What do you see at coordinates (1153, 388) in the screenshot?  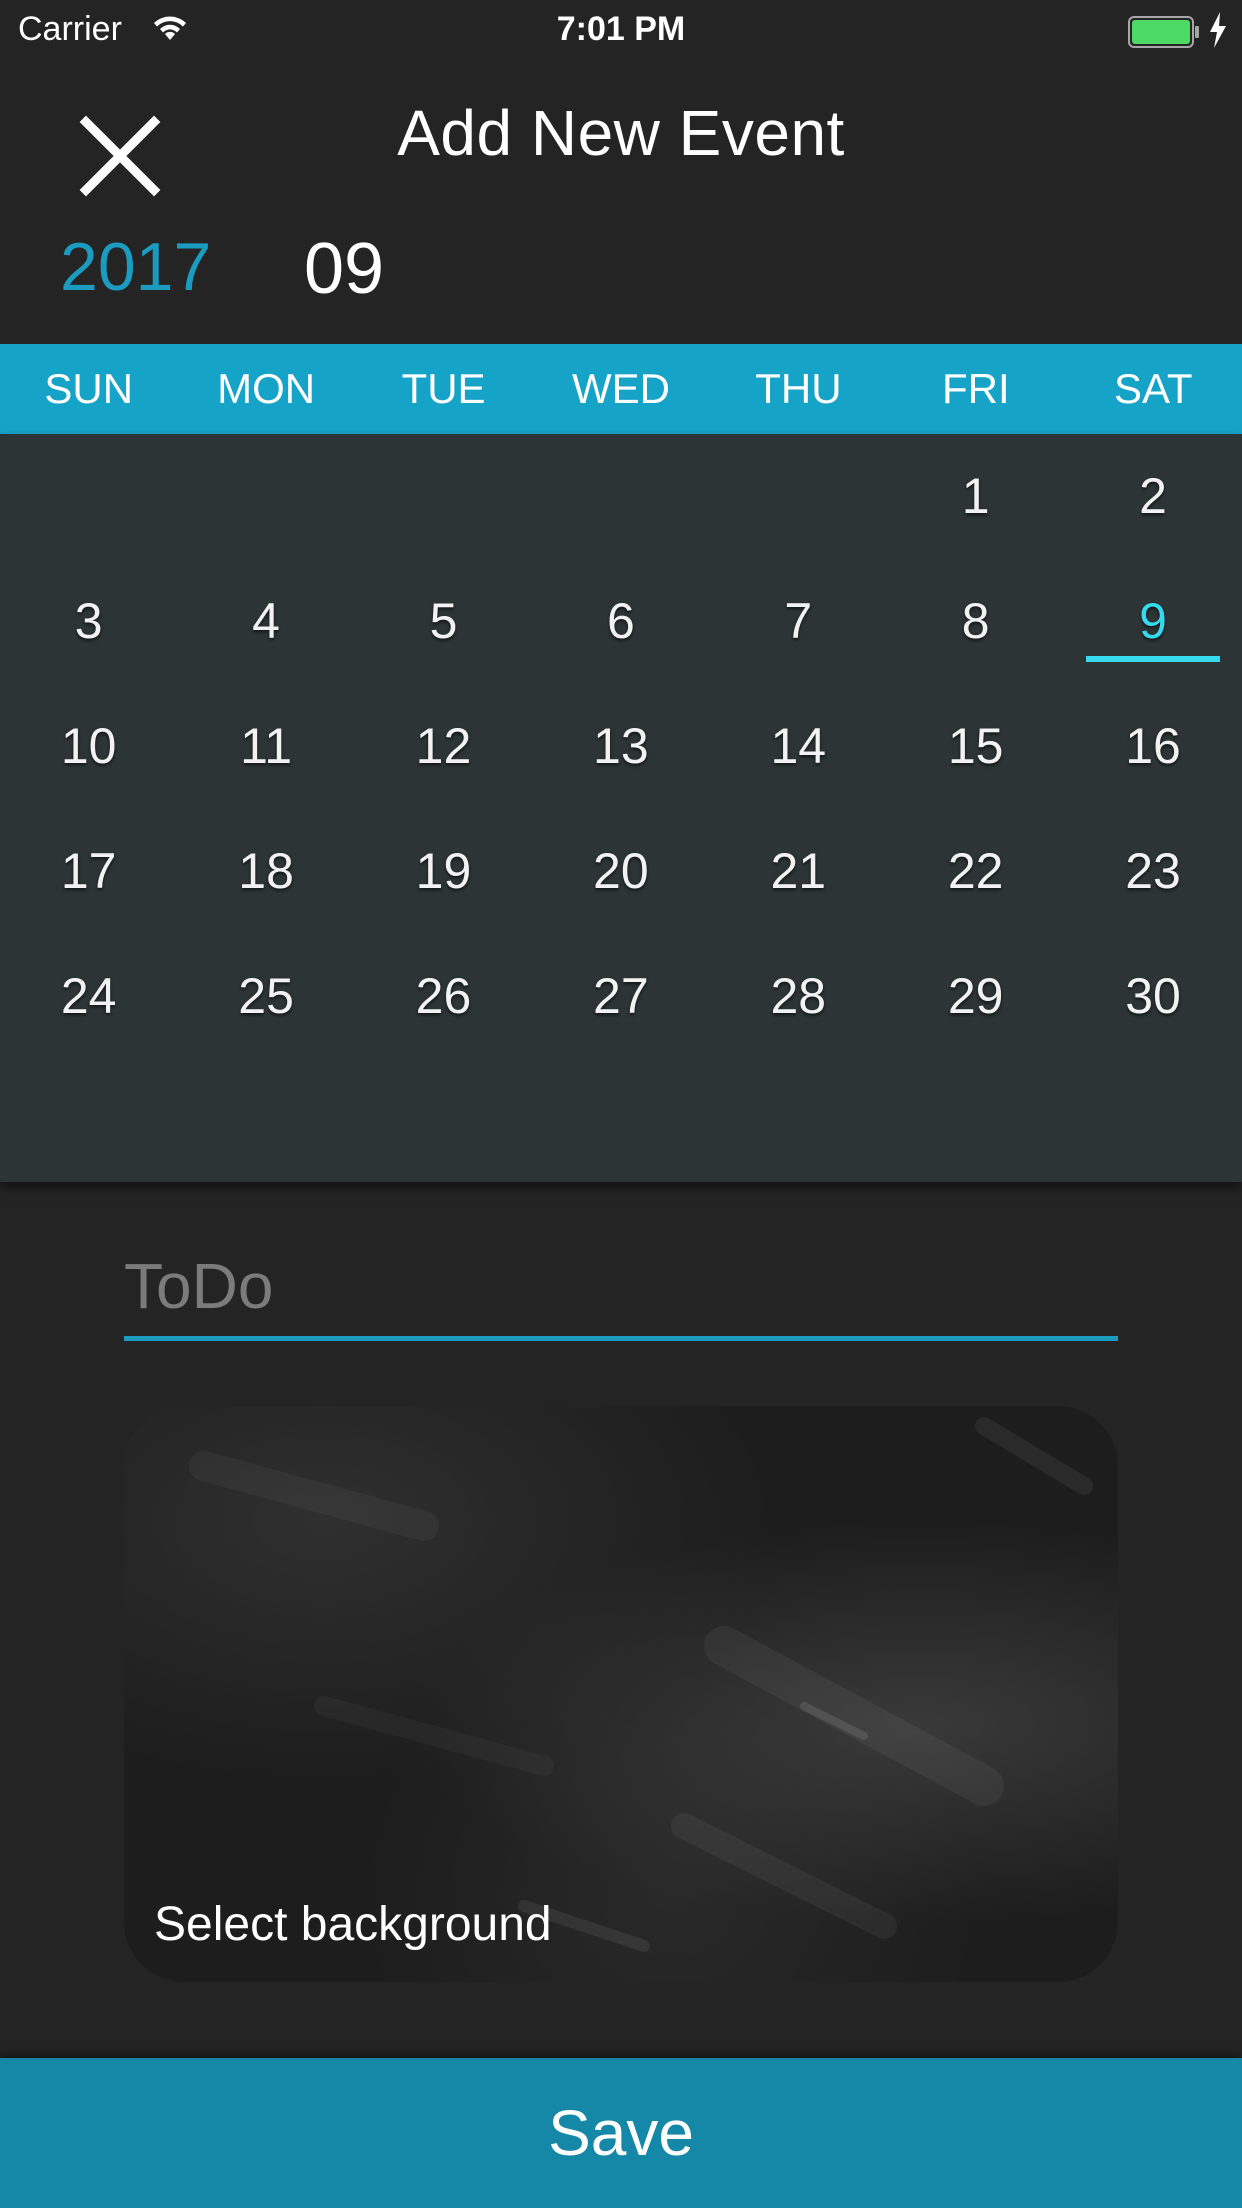 I see `weekday-sat: SAT` at bounding box center [1153, 388].